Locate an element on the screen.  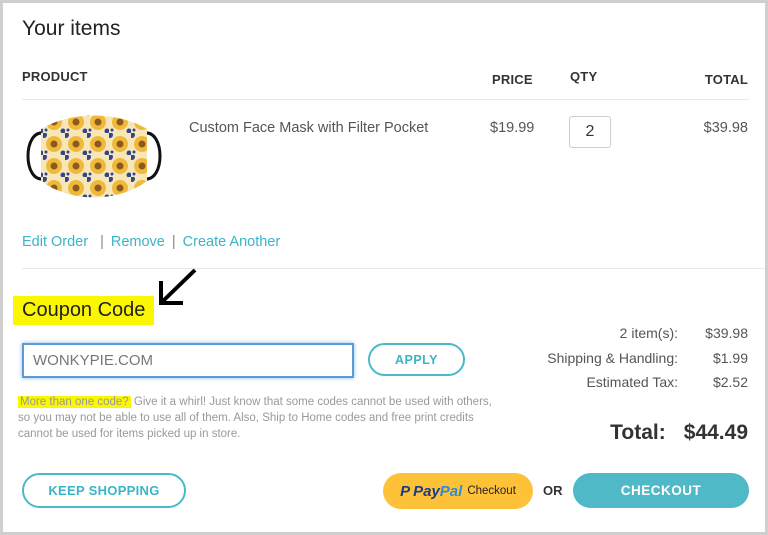
section-divider is located at coordinates (393, 268).